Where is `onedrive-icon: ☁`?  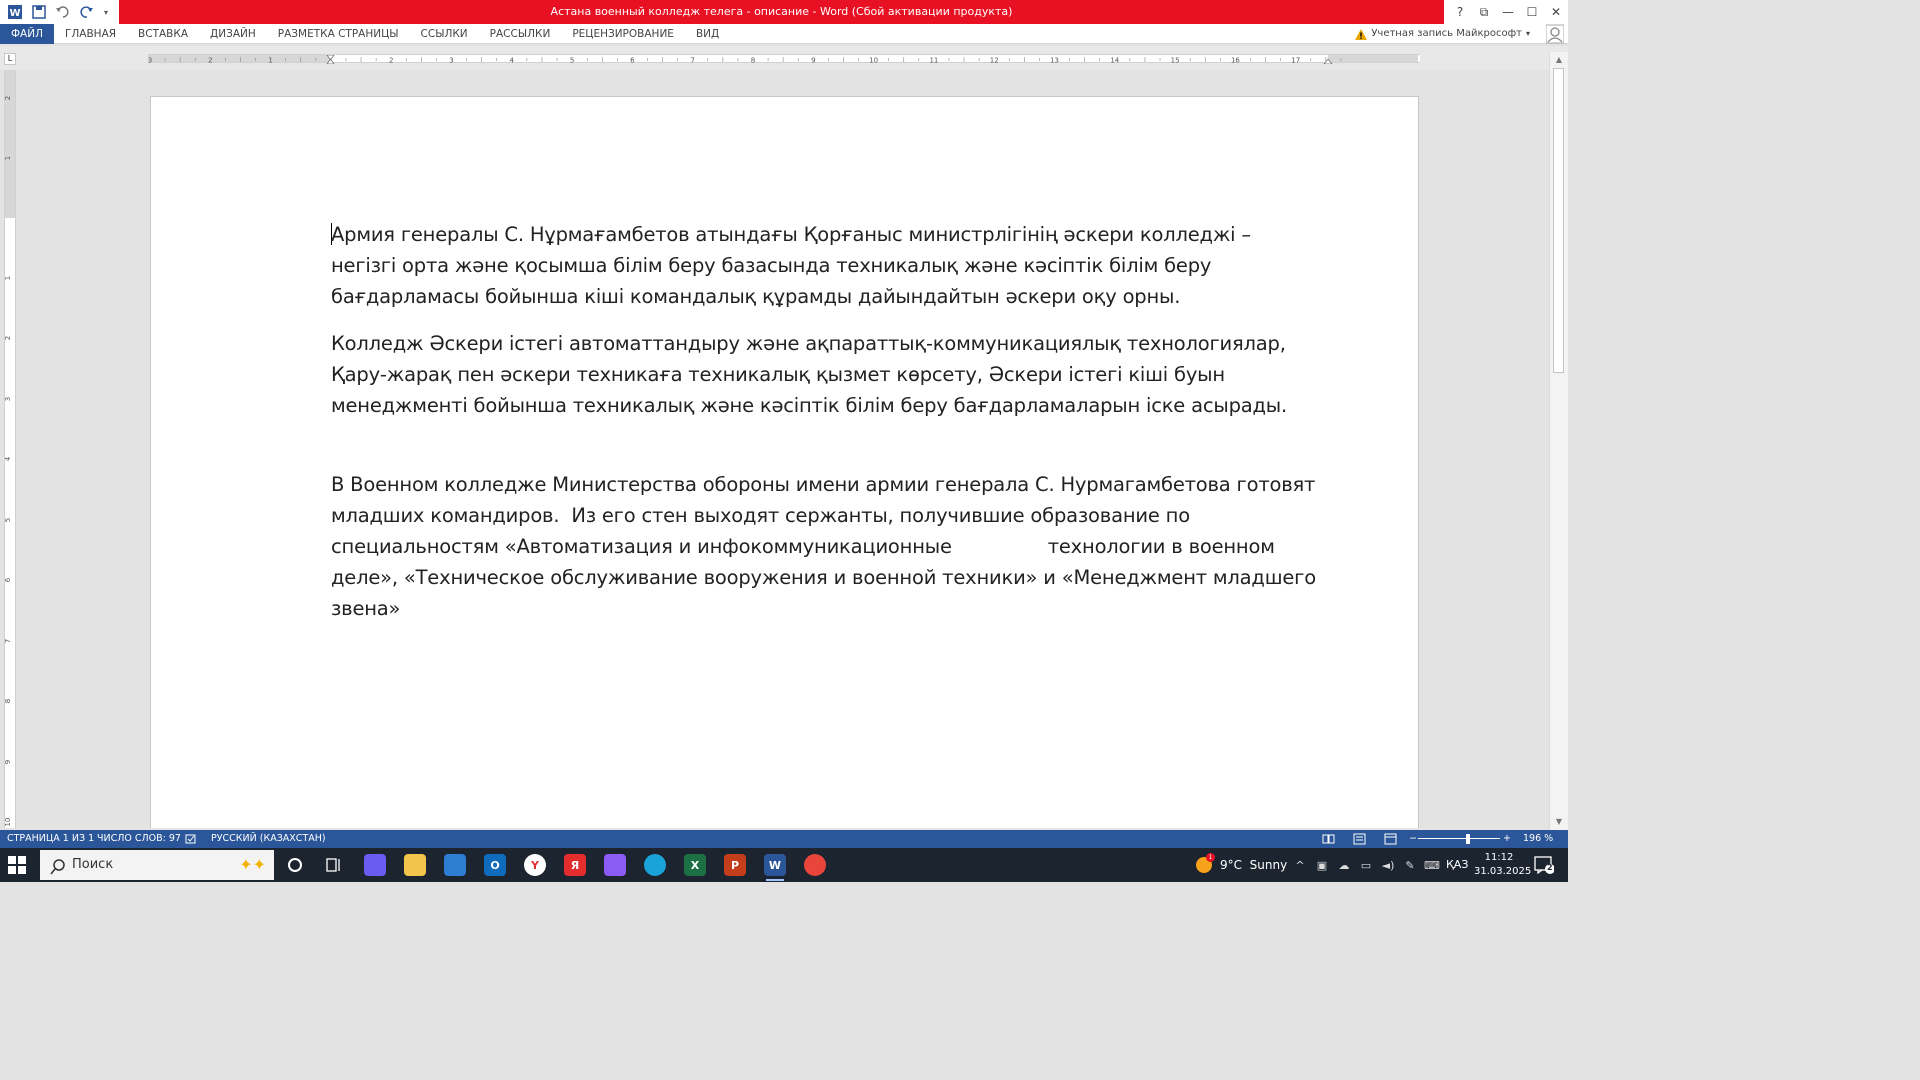 onedrive-icon: ☁ is located at coordinates (1344, 865).